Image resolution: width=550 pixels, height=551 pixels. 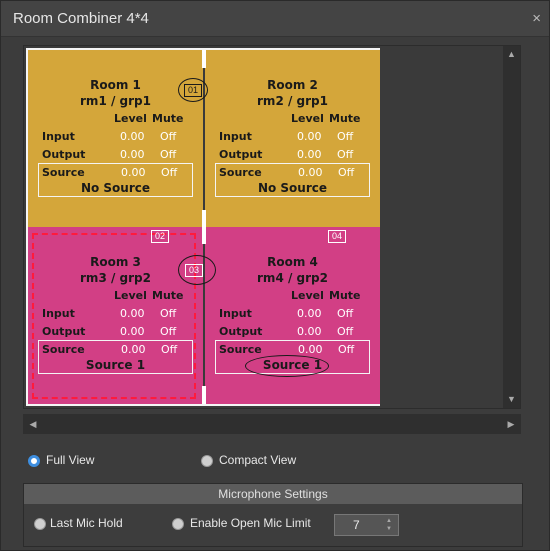 What do you see at coordinates (194, 270) in the screenshot?
I see `room-3-badge: 03` at bounding box center [194, 270].